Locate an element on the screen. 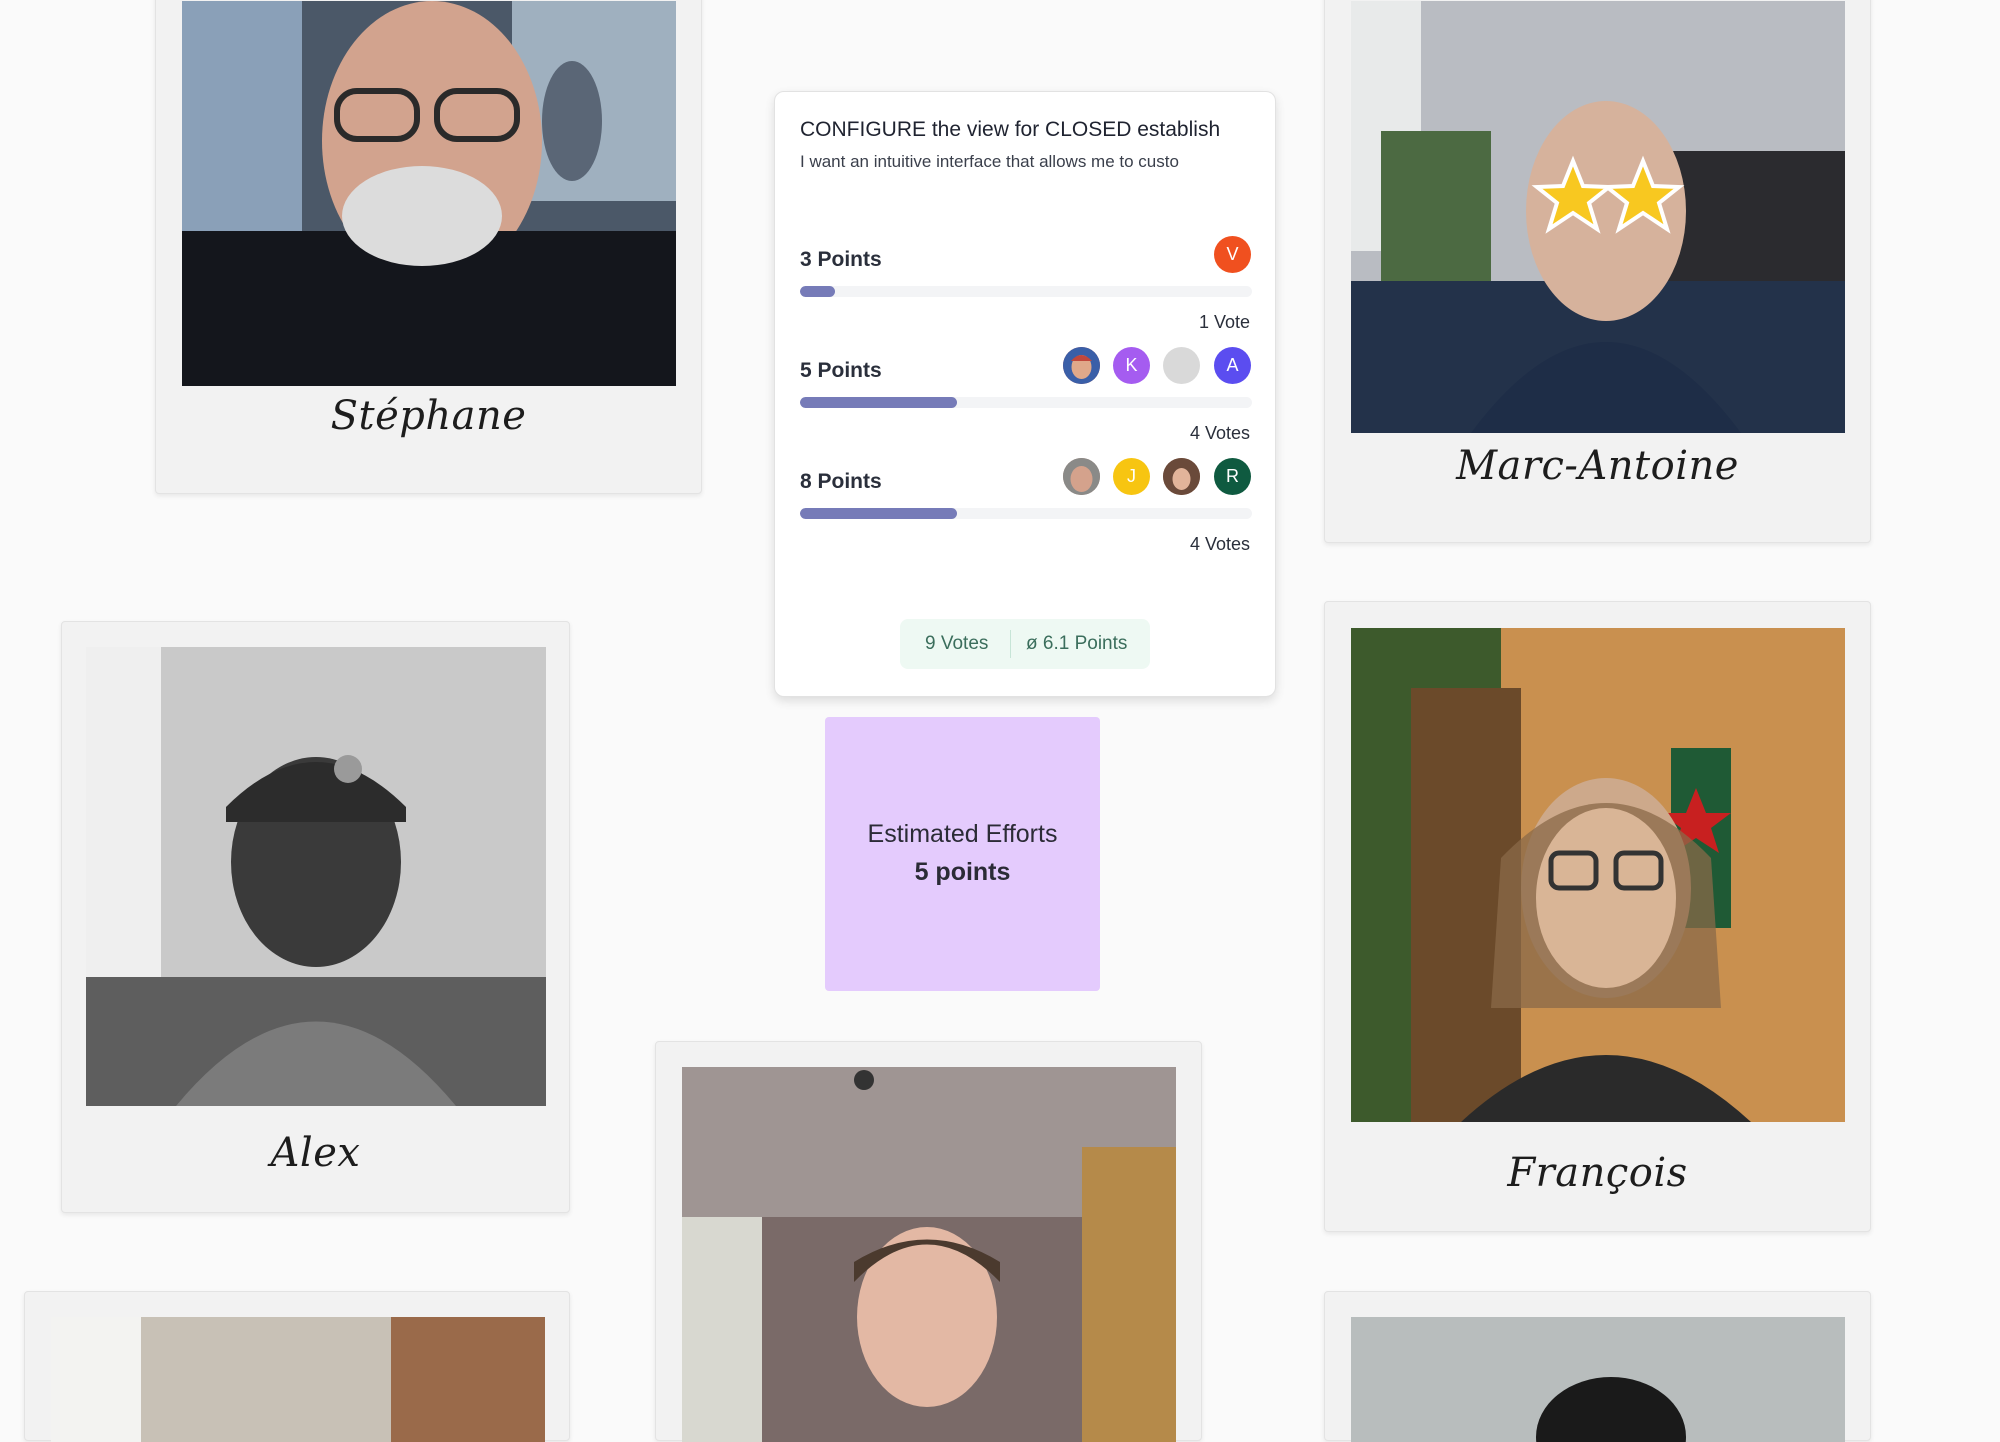  total-votes: 9 Votes is located at coordinates (957, 643).